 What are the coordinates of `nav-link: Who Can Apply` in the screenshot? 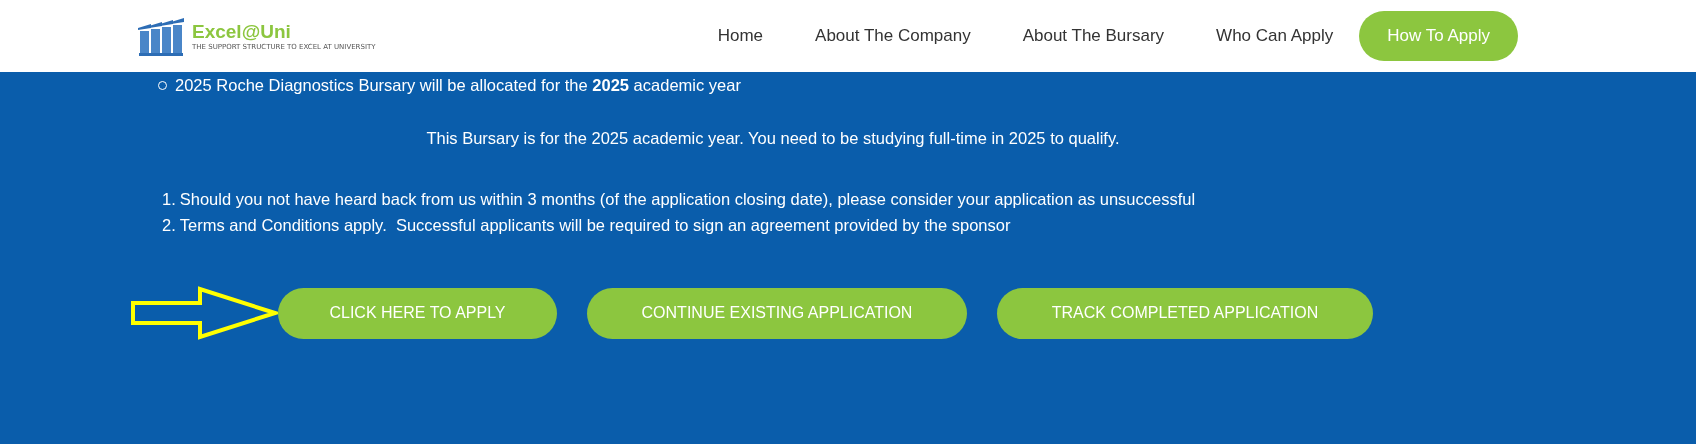 It's located at (1275, 36).